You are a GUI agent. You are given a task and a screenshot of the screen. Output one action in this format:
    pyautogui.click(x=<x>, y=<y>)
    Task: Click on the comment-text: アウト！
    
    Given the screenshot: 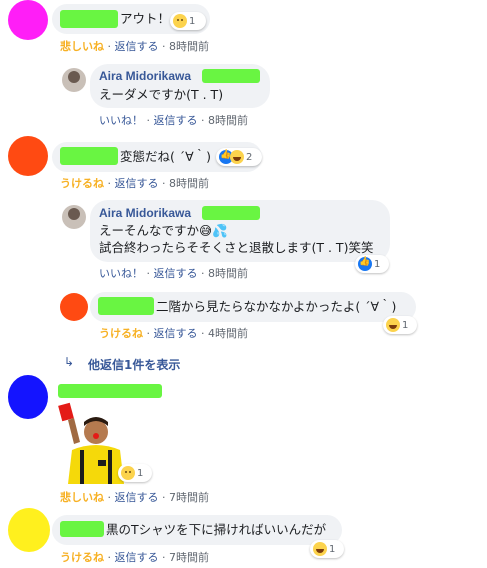 What is the action you would take?
    pyautogui.click(x=145, y=18)
    